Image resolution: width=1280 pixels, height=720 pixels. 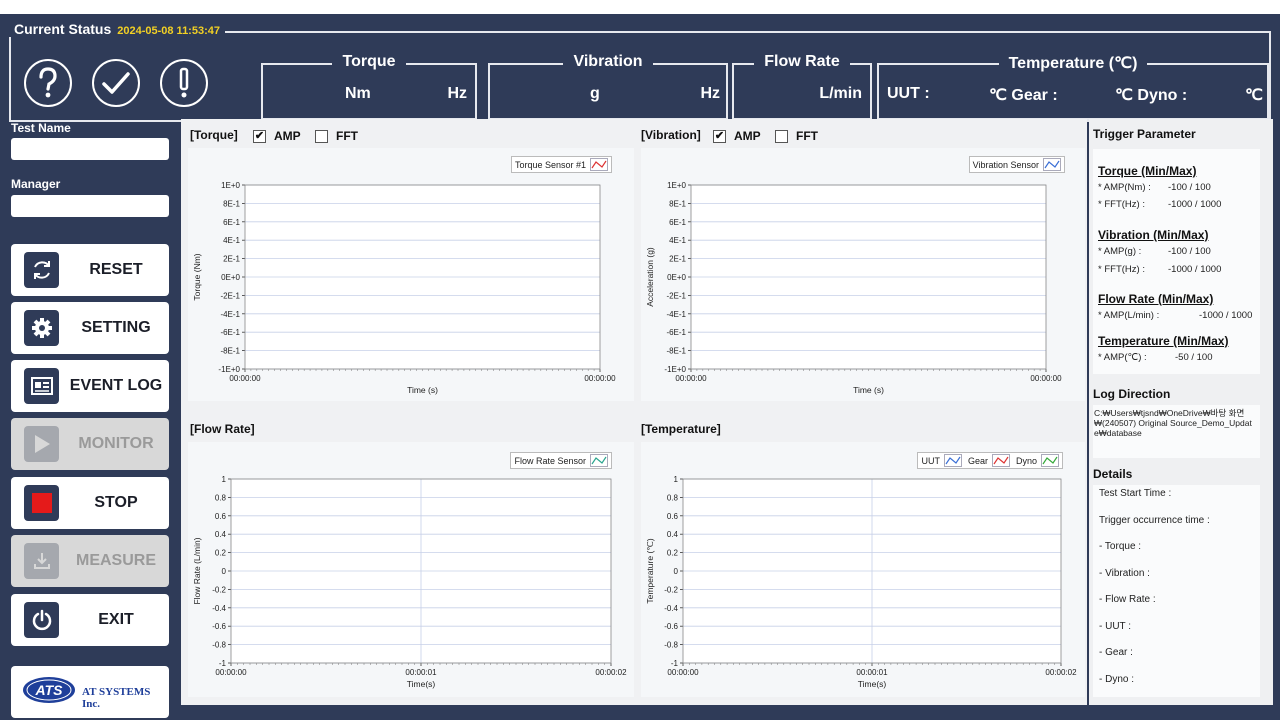 I want to click on vibration-amp-label: AMP, so click(x=747, y=136).